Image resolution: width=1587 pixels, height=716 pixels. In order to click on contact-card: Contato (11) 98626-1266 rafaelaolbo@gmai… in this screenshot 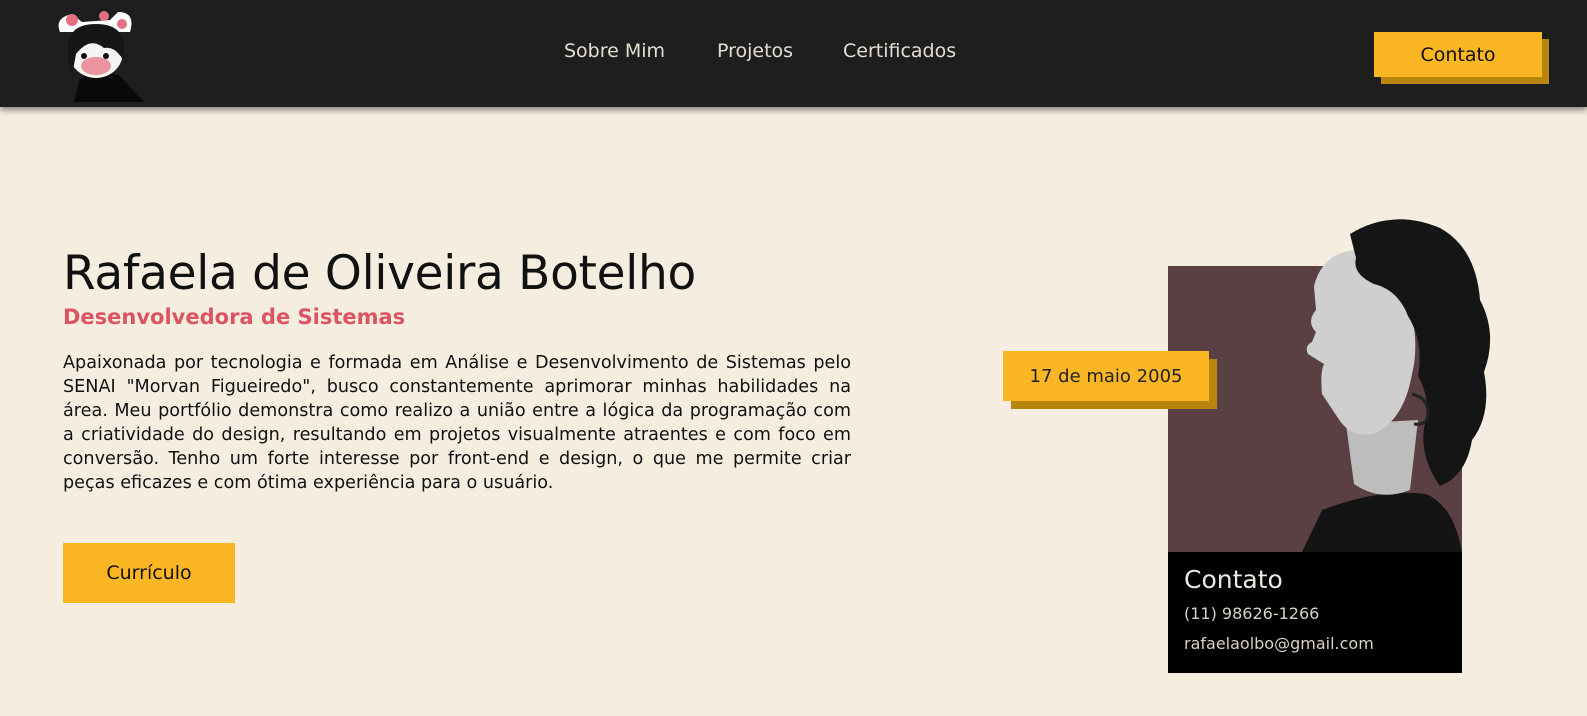, I will do `click(1315, 612)`.